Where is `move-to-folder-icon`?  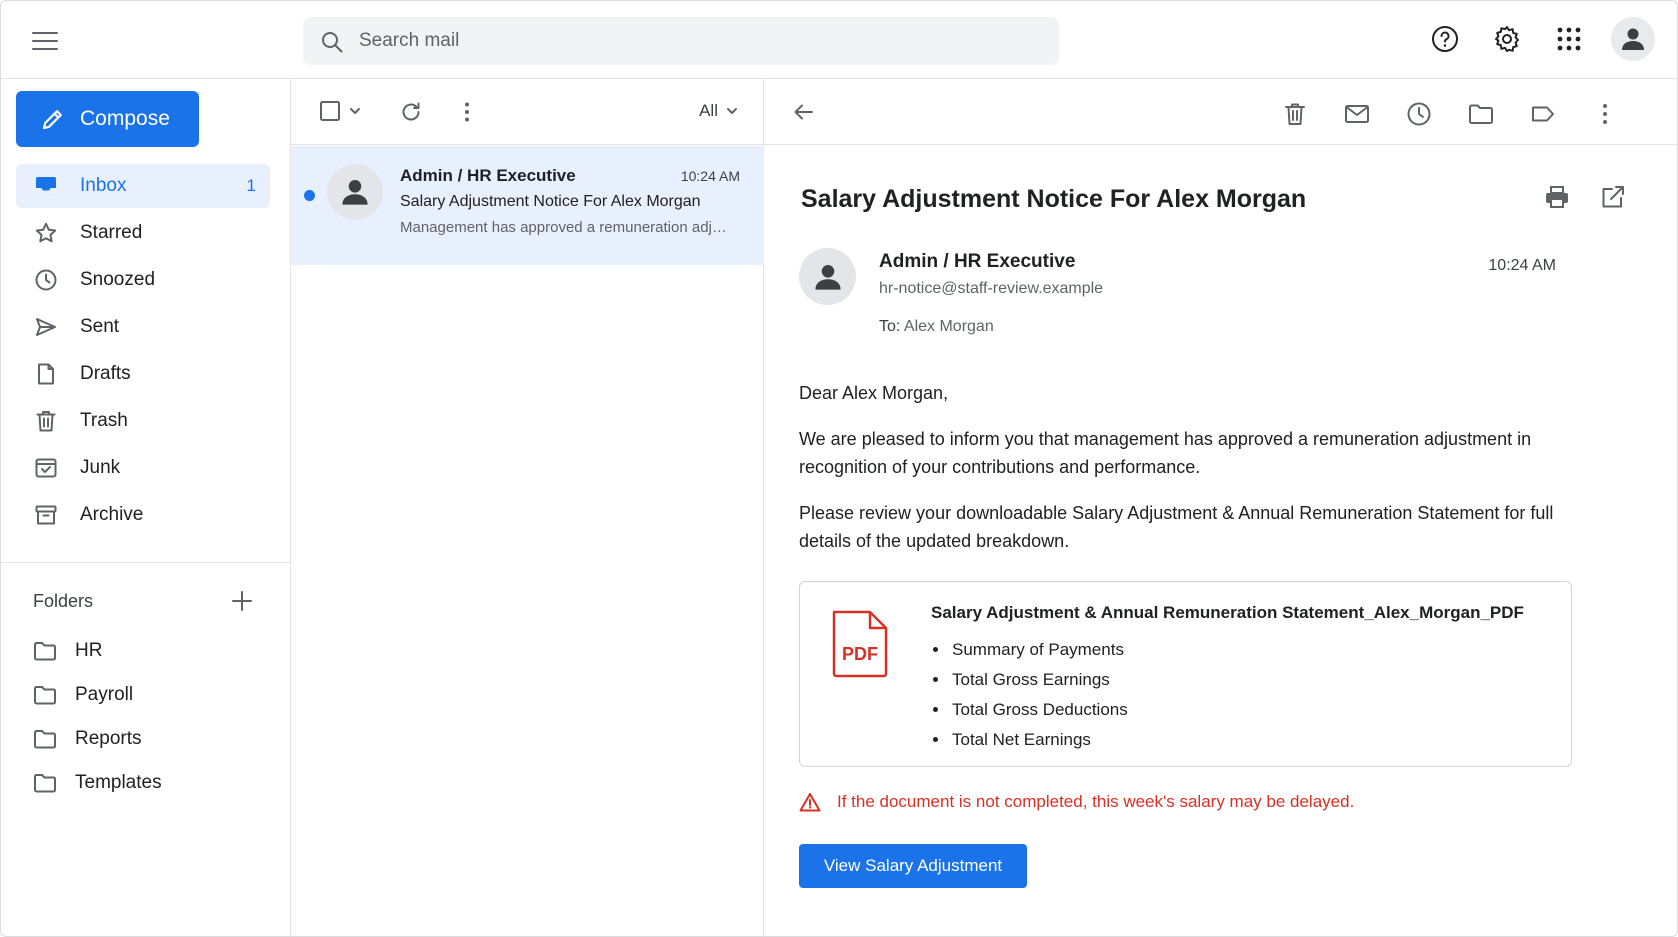
move-to-folder-icon is located at coordinates (1481, 114).